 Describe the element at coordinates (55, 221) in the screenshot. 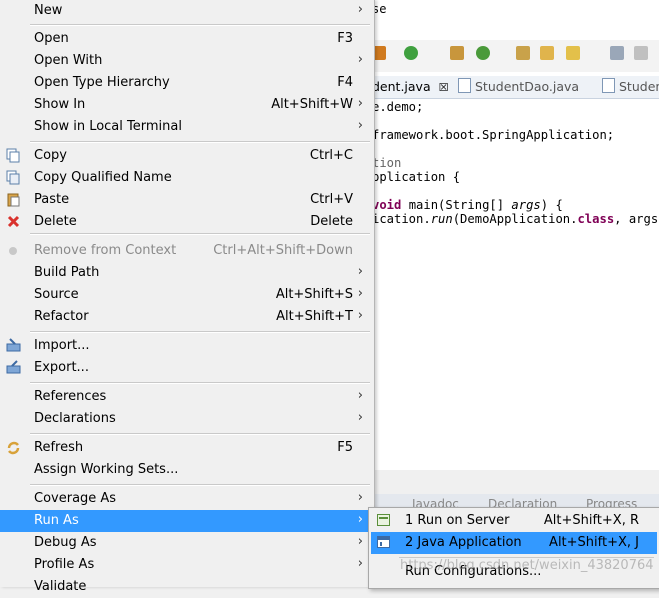

I see `menu-item-label: Delete` at that location.